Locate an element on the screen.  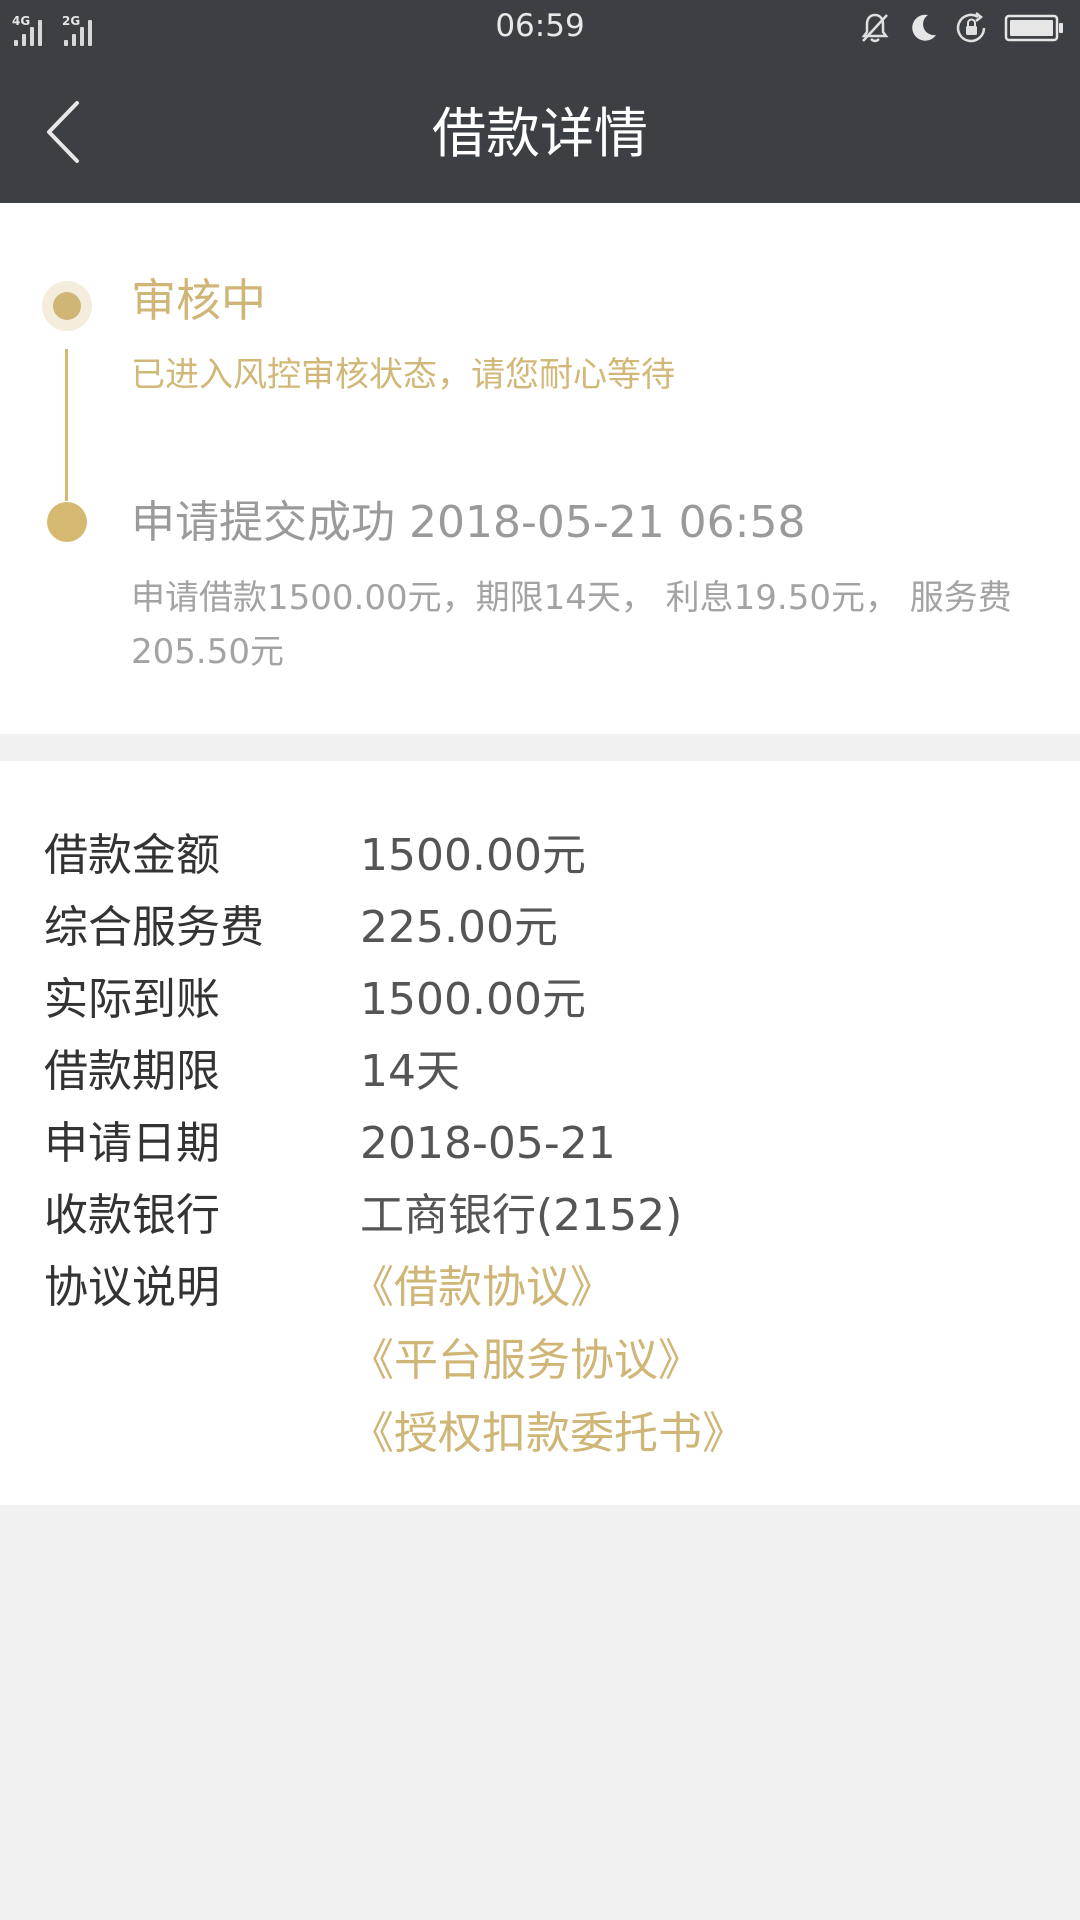
status-bar: 4G 2G 06:59 is located at coordinates (540, 28).